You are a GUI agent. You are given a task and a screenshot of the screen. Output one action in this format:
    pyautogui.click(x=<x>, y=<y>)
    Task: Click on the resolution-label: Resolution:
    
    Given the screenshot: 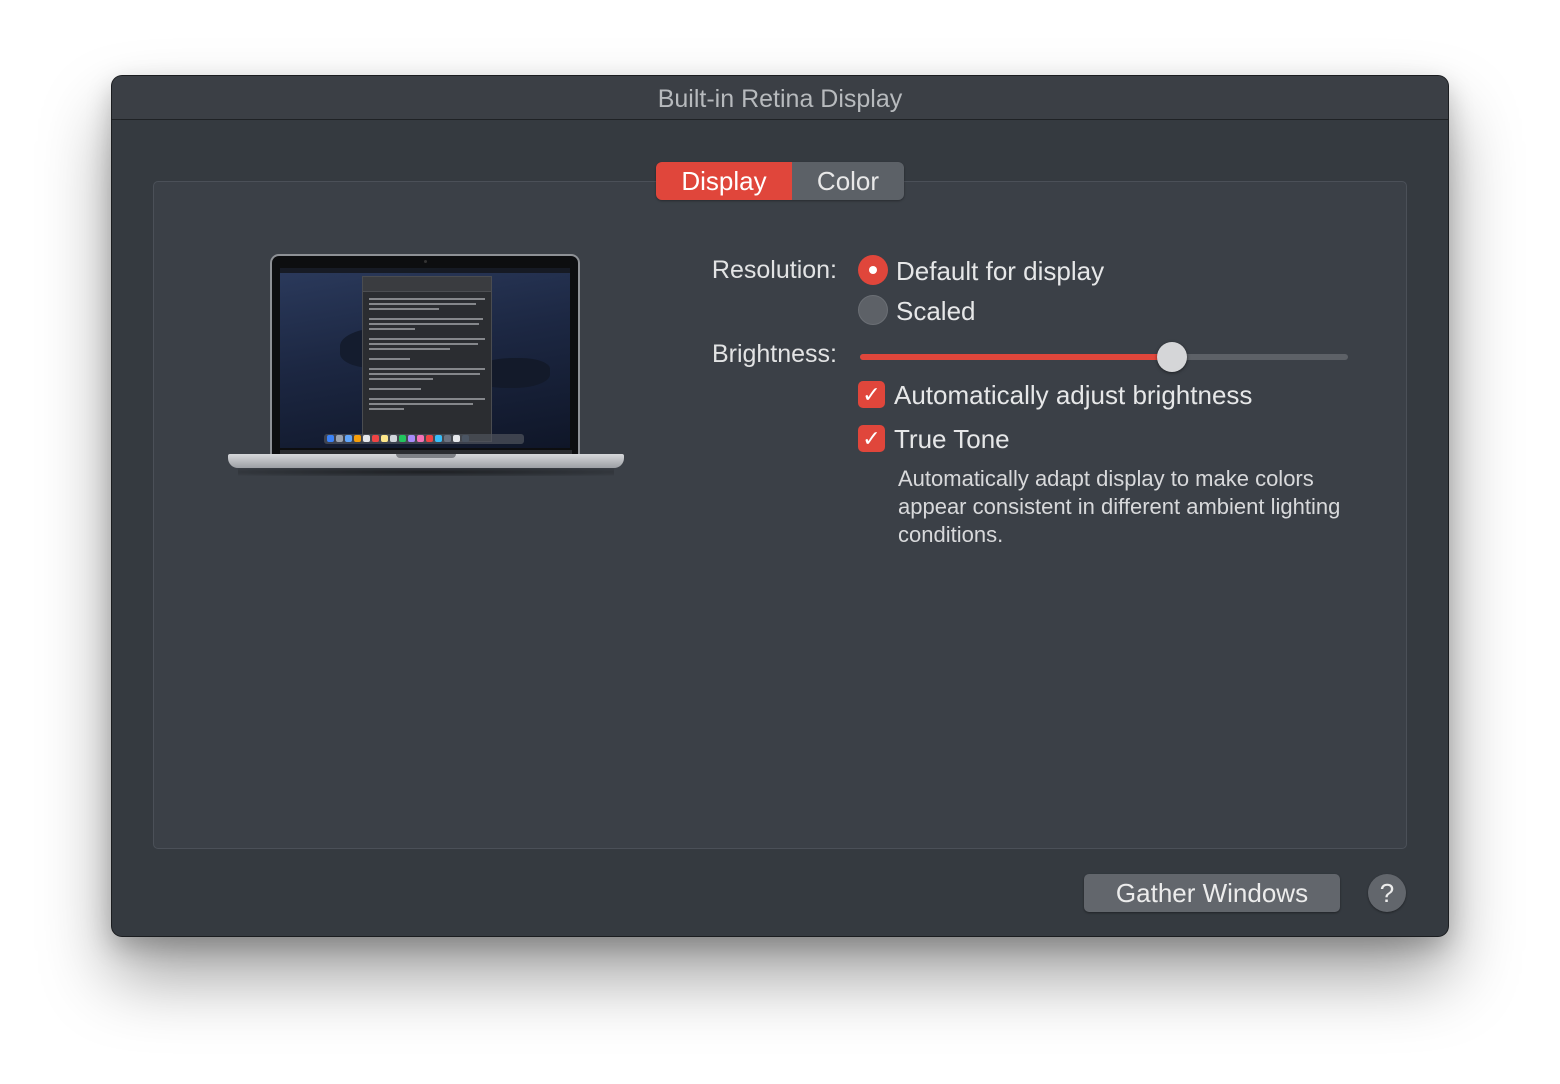 What is the action you would take?
    pyautogui.click(x=774, y=270)
    